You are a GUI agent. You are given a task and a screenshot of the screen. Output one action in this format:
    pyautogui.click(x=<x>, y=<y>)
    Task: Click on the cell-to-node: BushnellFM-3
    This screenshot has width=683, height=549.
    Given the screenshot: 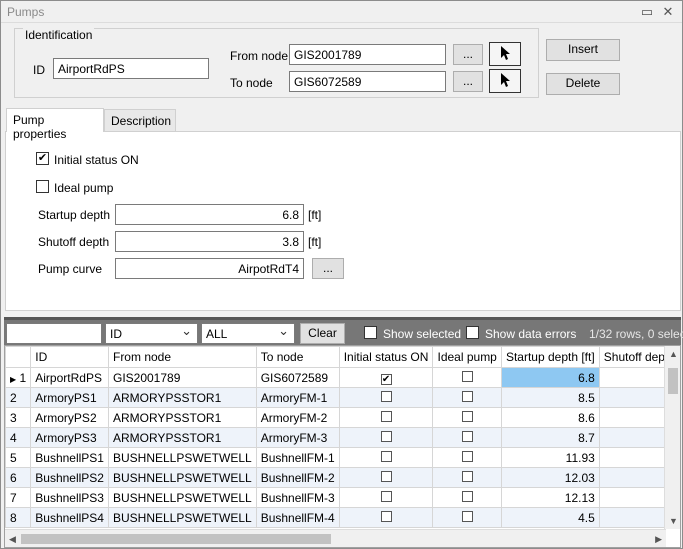 What is the action you would take?
    pyautogui.click(x=297, y=497)
    